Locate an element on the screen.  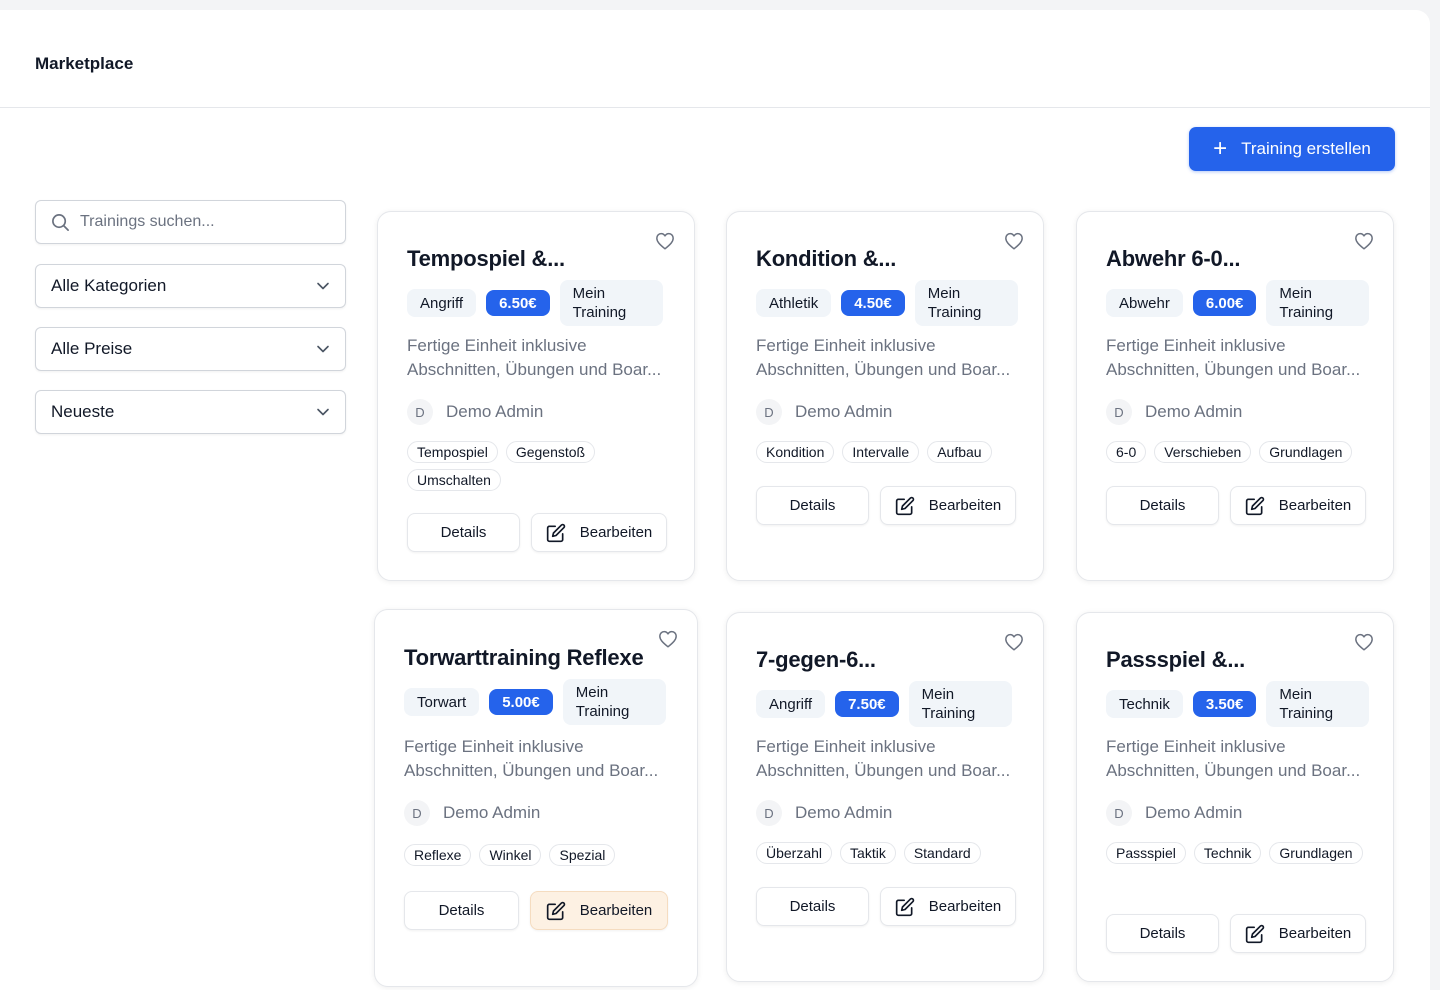
tag: Intervalle is located at coordinates (881, 452).